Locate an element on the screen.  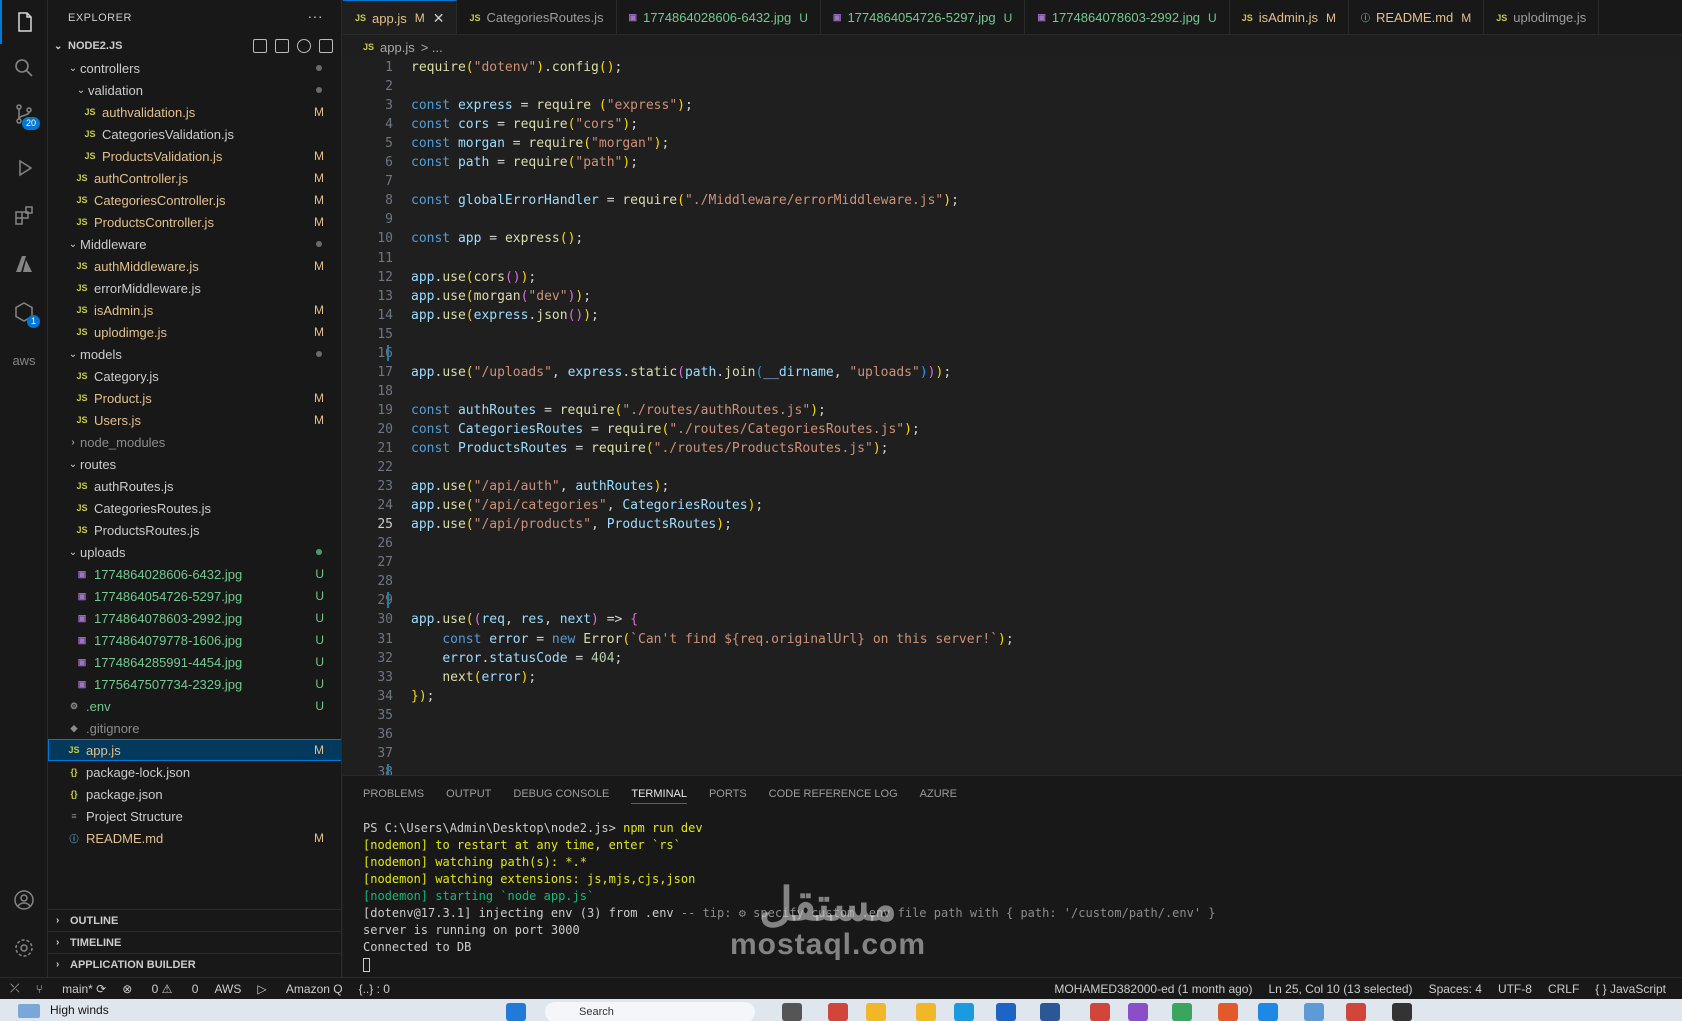
tree-item: ▣ 1774864079778-1606.jpg U is located at coordinates (194, 640).